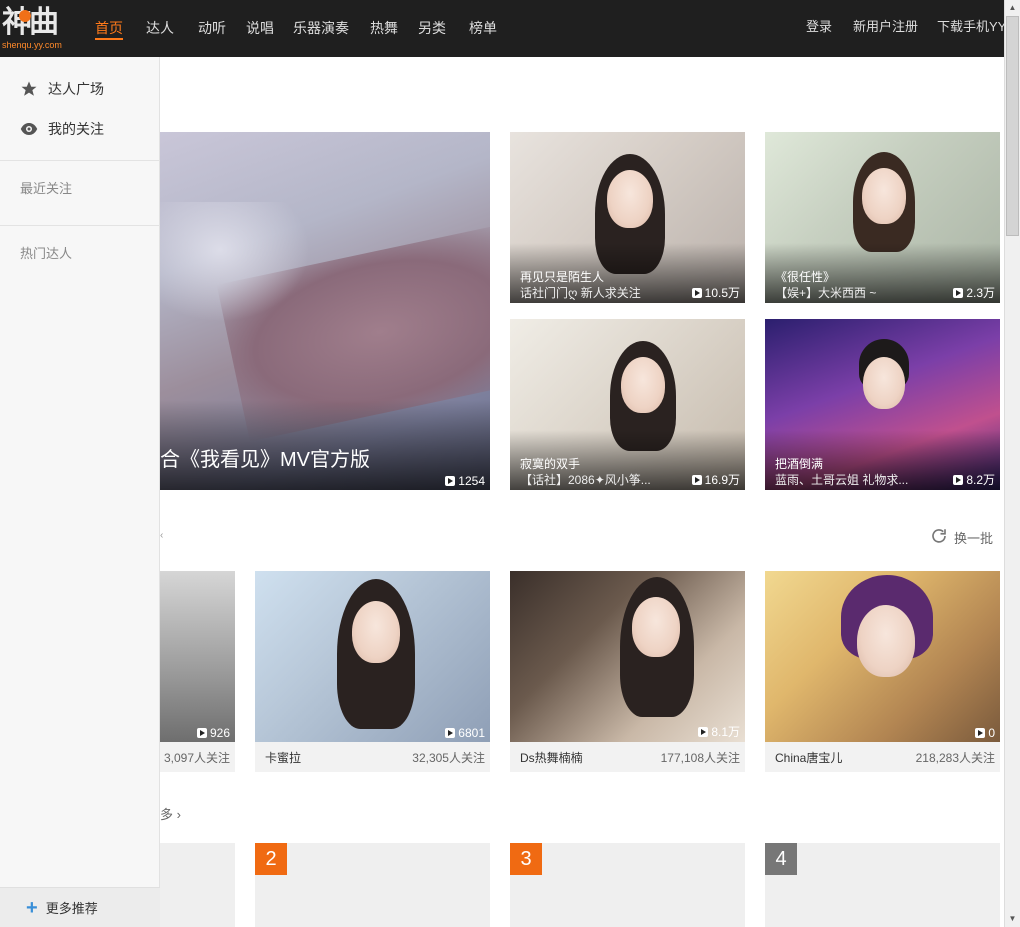  I want to click on featured-video-3: 寂寞的双手 【话社】2086✦风小筝... 16.9万, so click(627, 404).